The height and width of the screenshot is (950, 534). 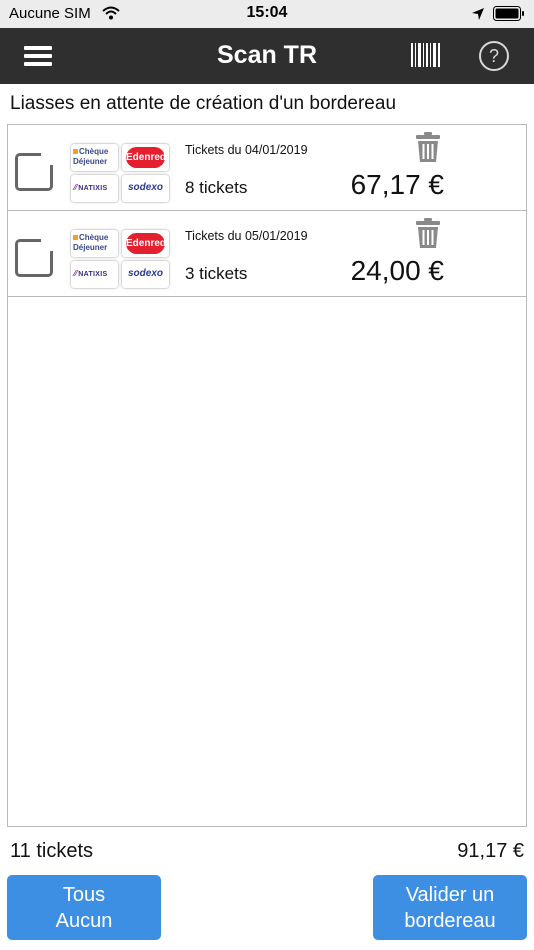 What do you see at coordinates (216, 187) in the screenshot?
I see `batch-ticket-count: 8 tickets` at bounding box center [216, 187].